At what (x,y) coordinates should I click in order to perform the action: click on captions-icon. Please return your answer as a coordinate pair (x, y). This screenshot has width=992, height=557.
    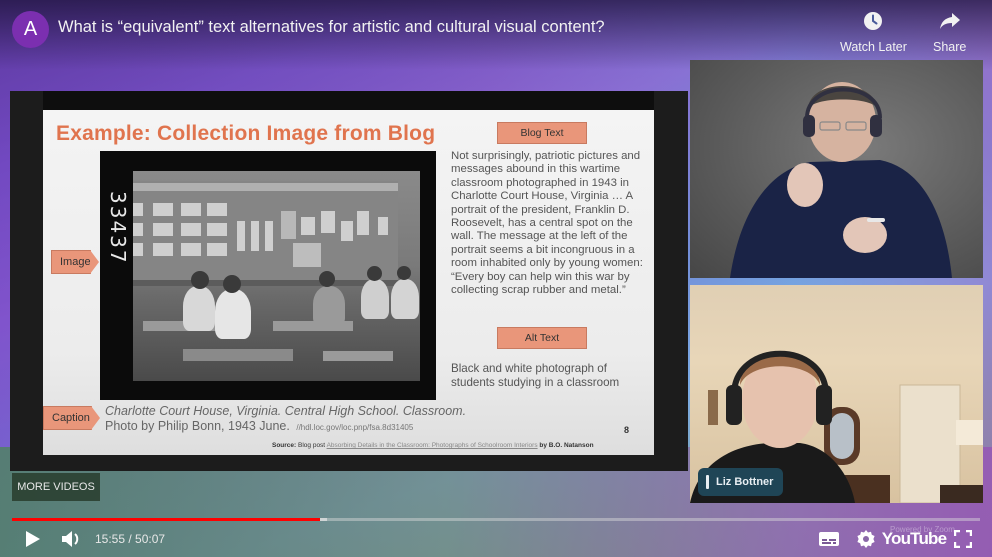
    Looking at the image, I should click on (829, 539).